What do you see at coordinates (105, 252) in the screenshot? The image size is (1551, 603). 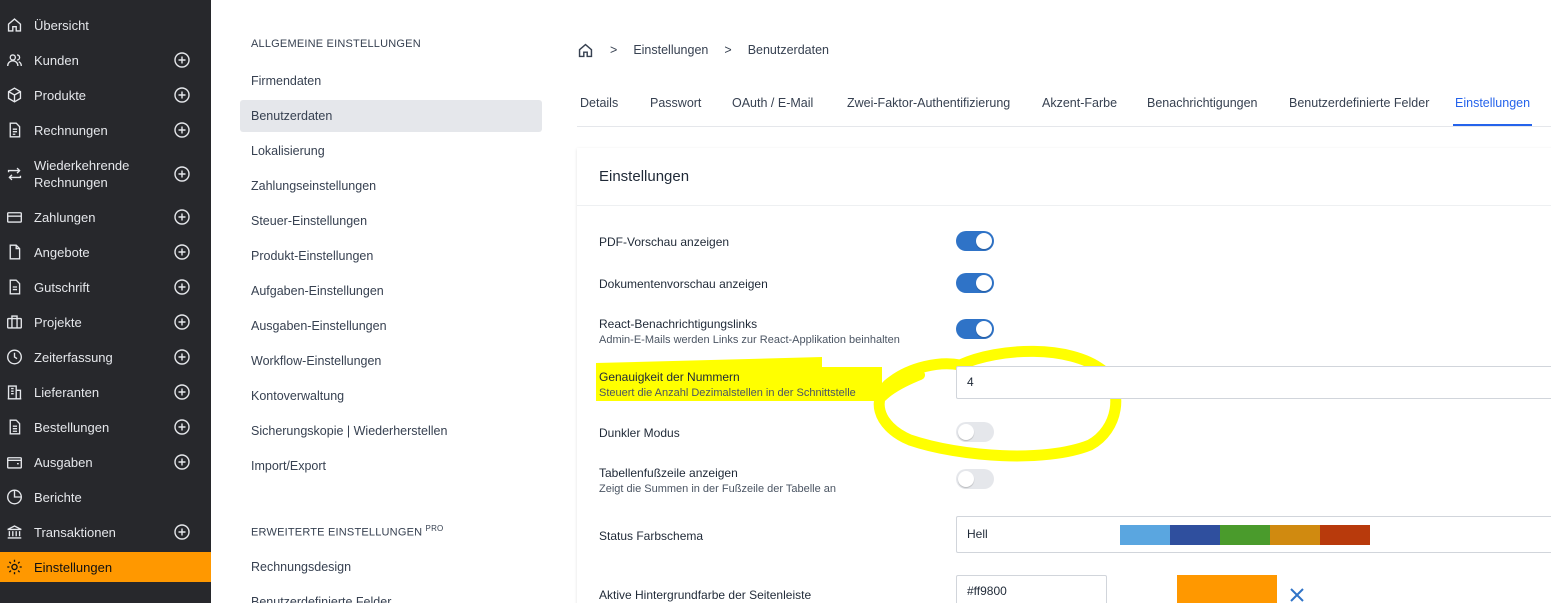 I see `nav-item-angebote: Angebote` at bounding box center [105, 252].